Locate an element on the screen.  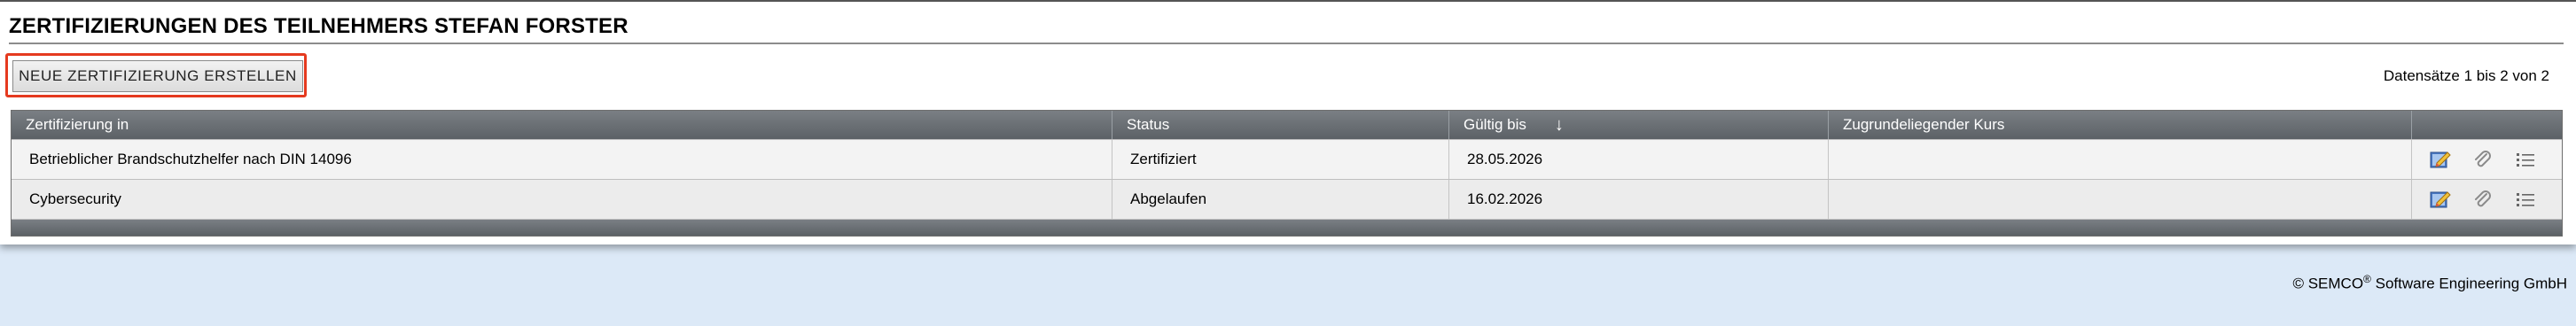
column-header-certification: Zertifizierung in is located at coordinates (562, 125).